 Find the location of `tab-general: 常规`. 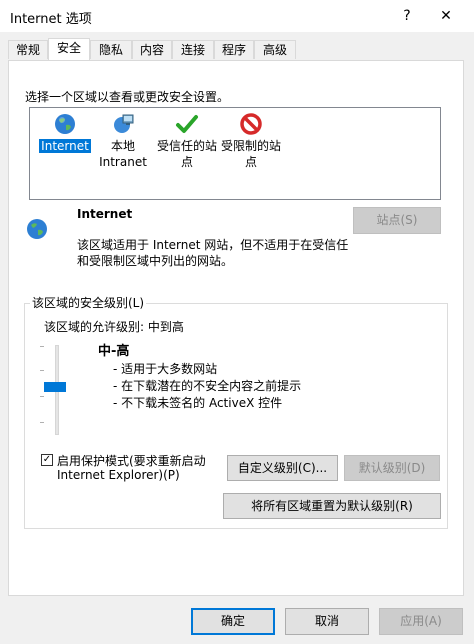

tab-general: 常规 is located at coordinates (28, 49).